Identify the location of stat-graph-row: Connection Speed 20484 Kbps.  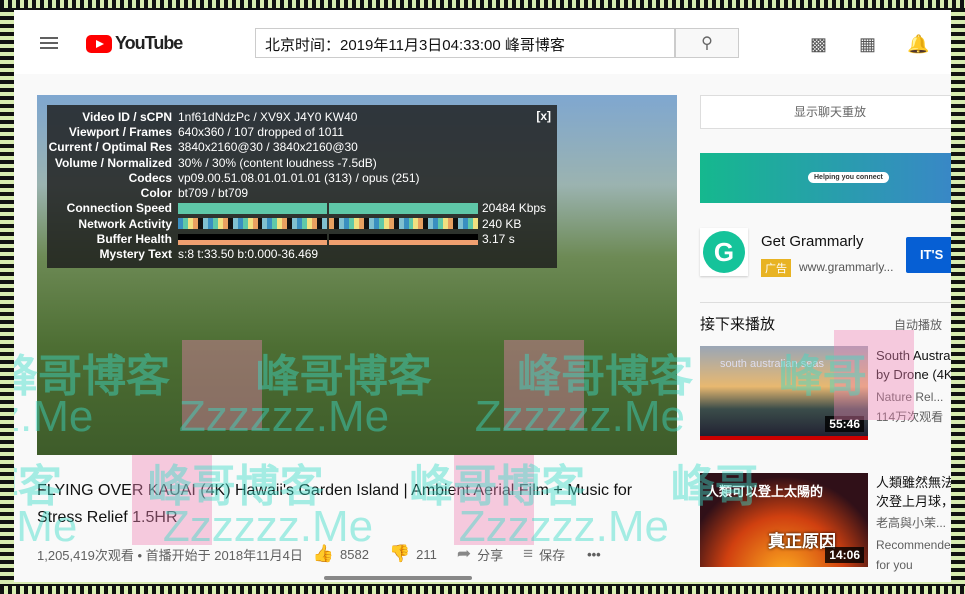
(302, 208).